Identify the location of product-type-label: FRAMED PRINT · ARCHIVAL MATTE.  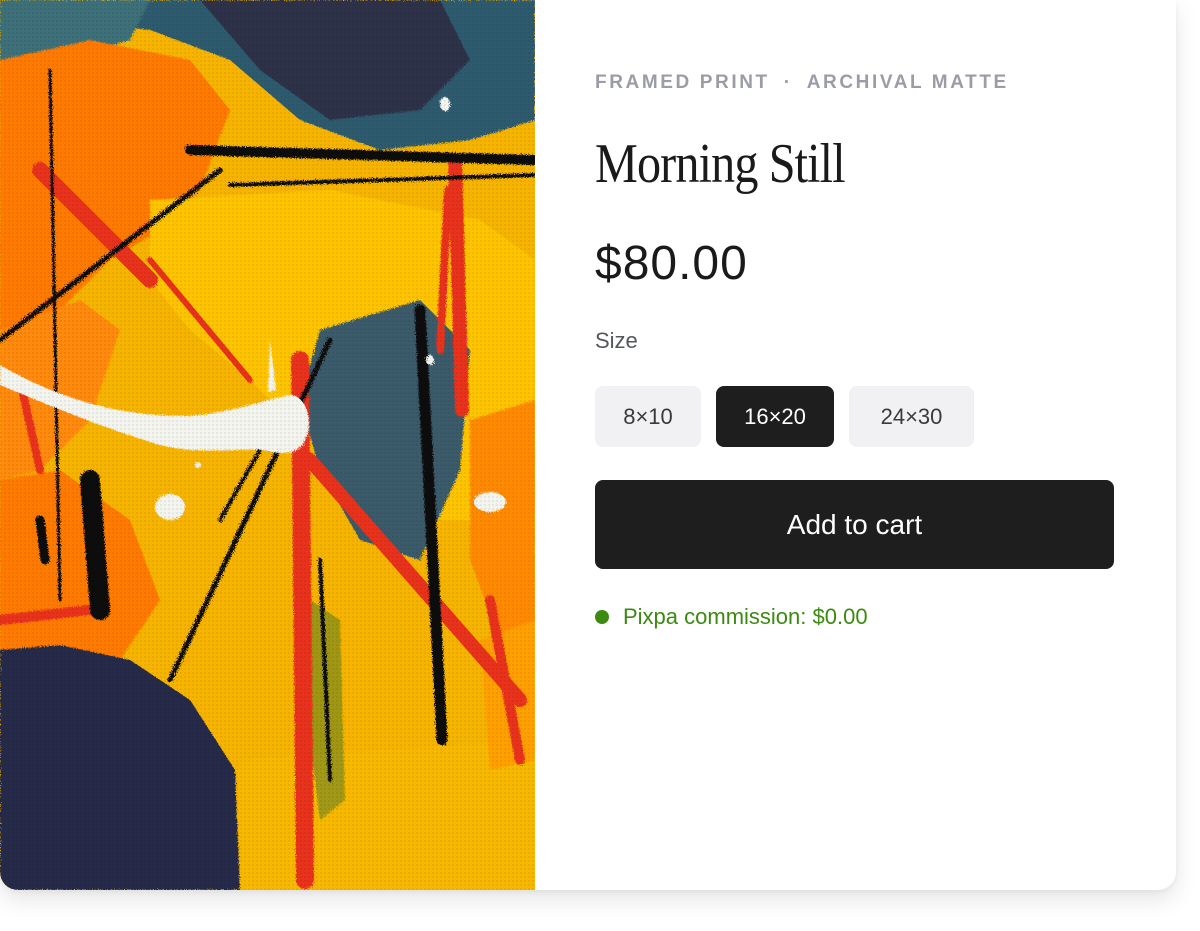
(802, 83).